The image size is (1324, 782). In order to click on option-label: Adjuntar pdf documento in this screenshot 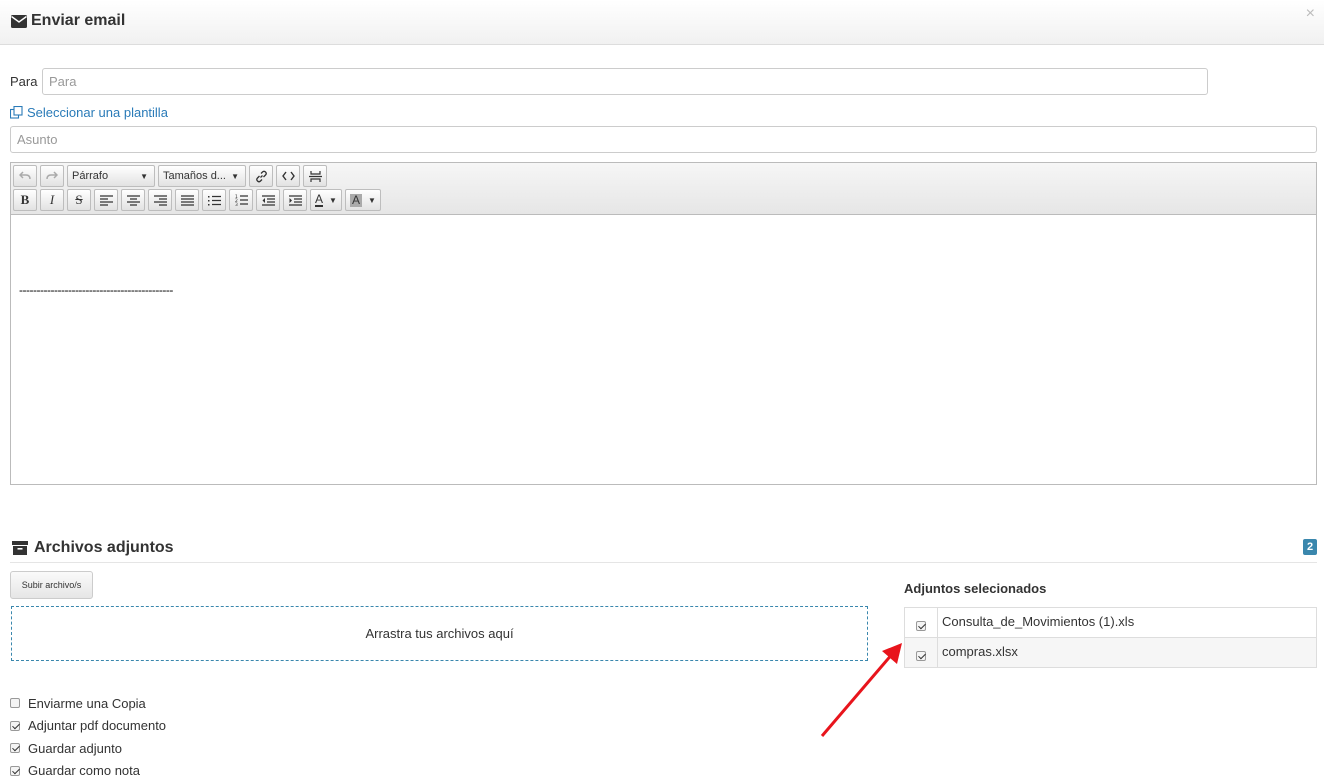, I will do `click(97, 725)`.